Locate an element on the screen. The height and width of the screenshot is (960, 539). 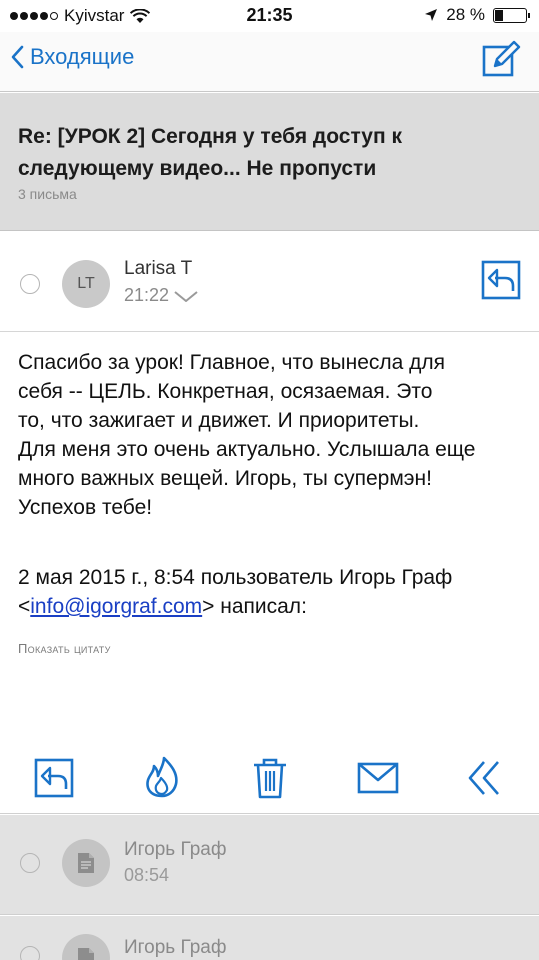
body-line: много важных вещей. Игорь, ты супермэн! is located at coordinates (225, 478).